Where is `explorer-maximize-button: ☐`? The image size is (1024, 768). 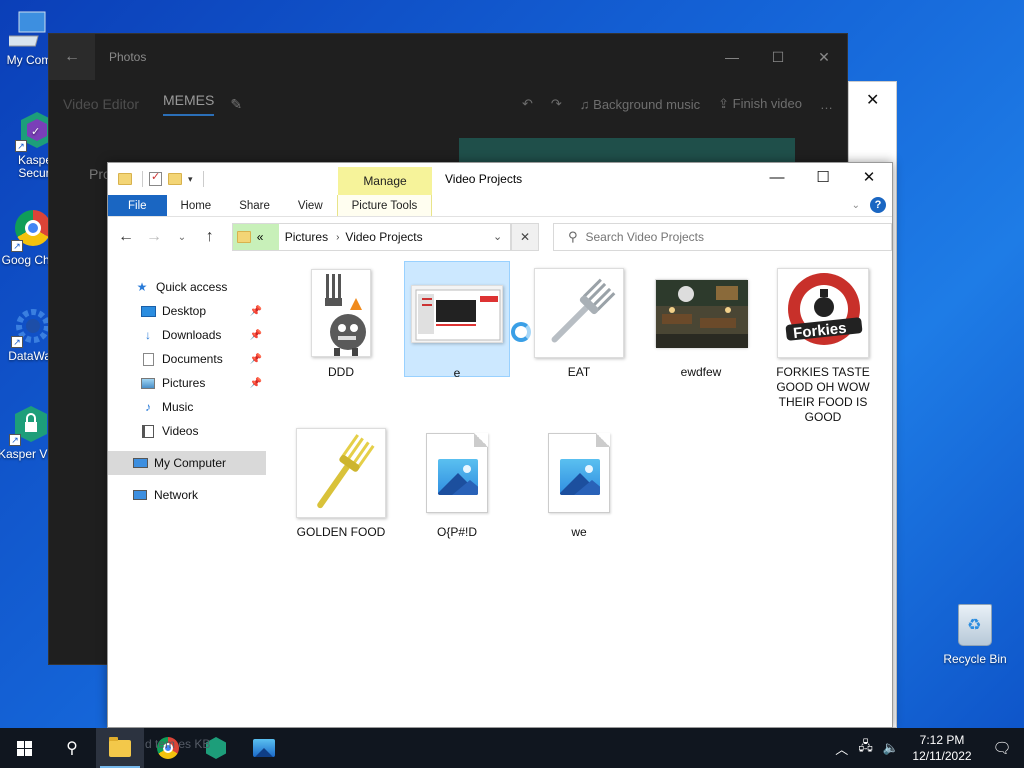
explorer-maximize-button: ☐ is located at coordinates (823, 178).